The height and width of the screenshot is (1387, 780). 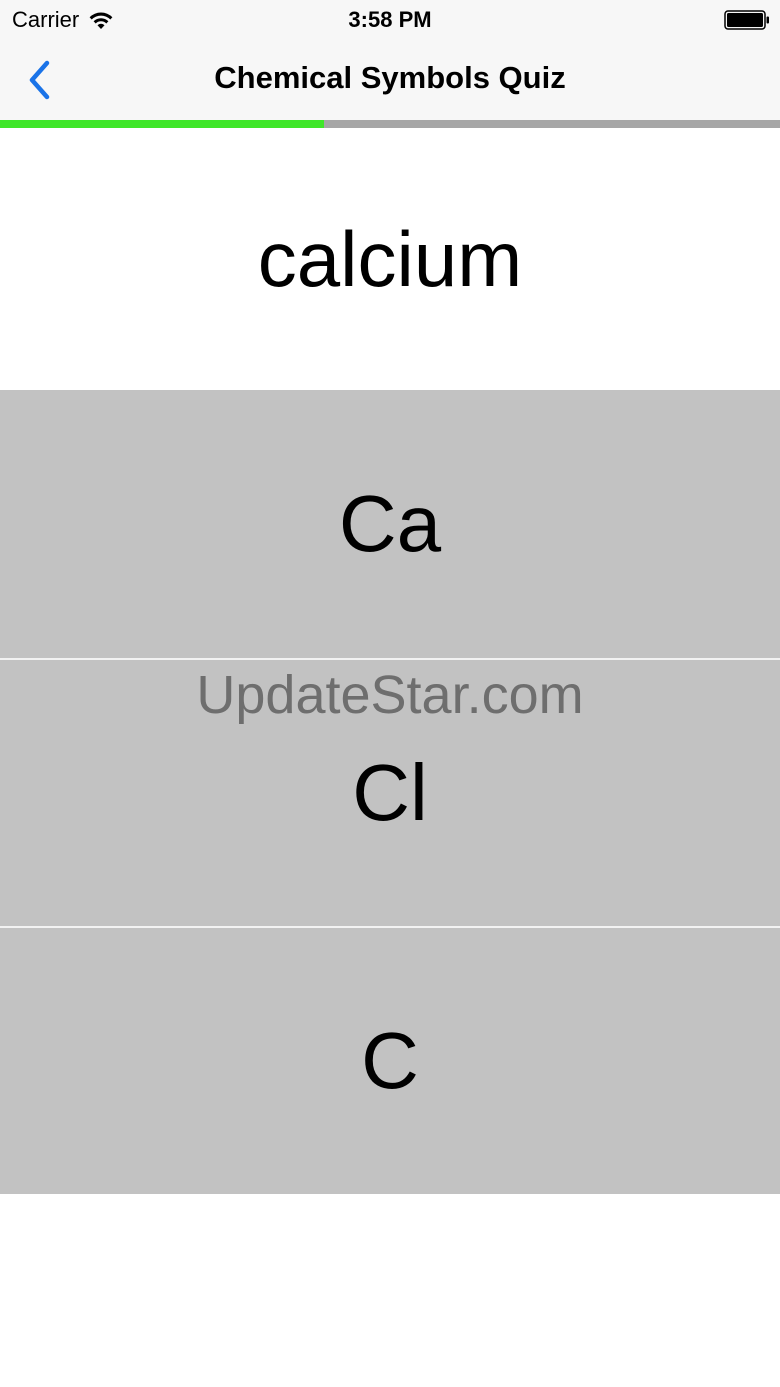 I want to click on status-bar: Carrier 3:58 PM, so click(x=390, y=20).